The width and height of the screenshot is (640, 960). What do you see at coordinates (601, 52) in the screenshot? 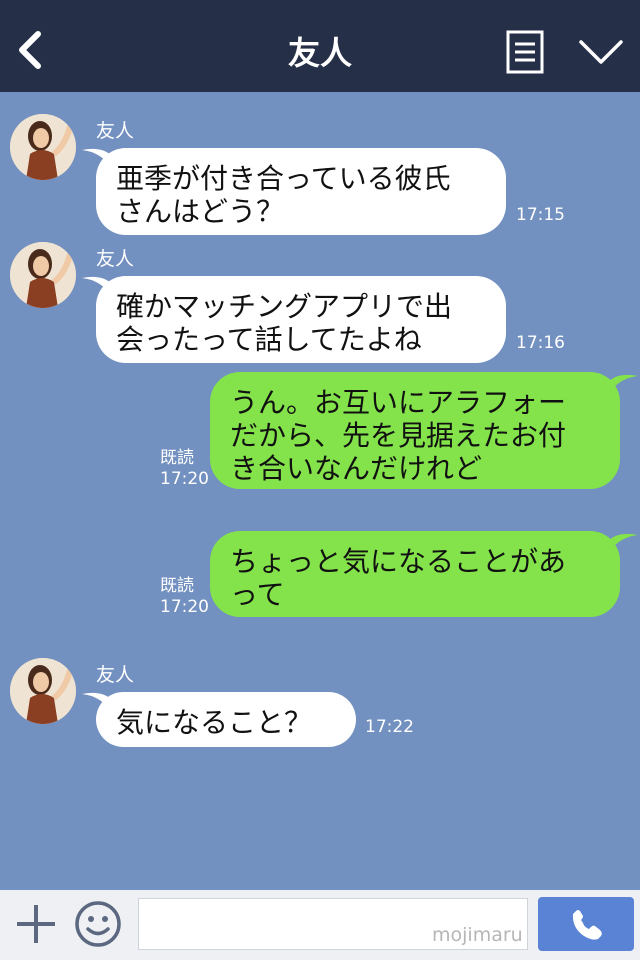
I see `chevron-down-icon` at bounding box center [601, 52].